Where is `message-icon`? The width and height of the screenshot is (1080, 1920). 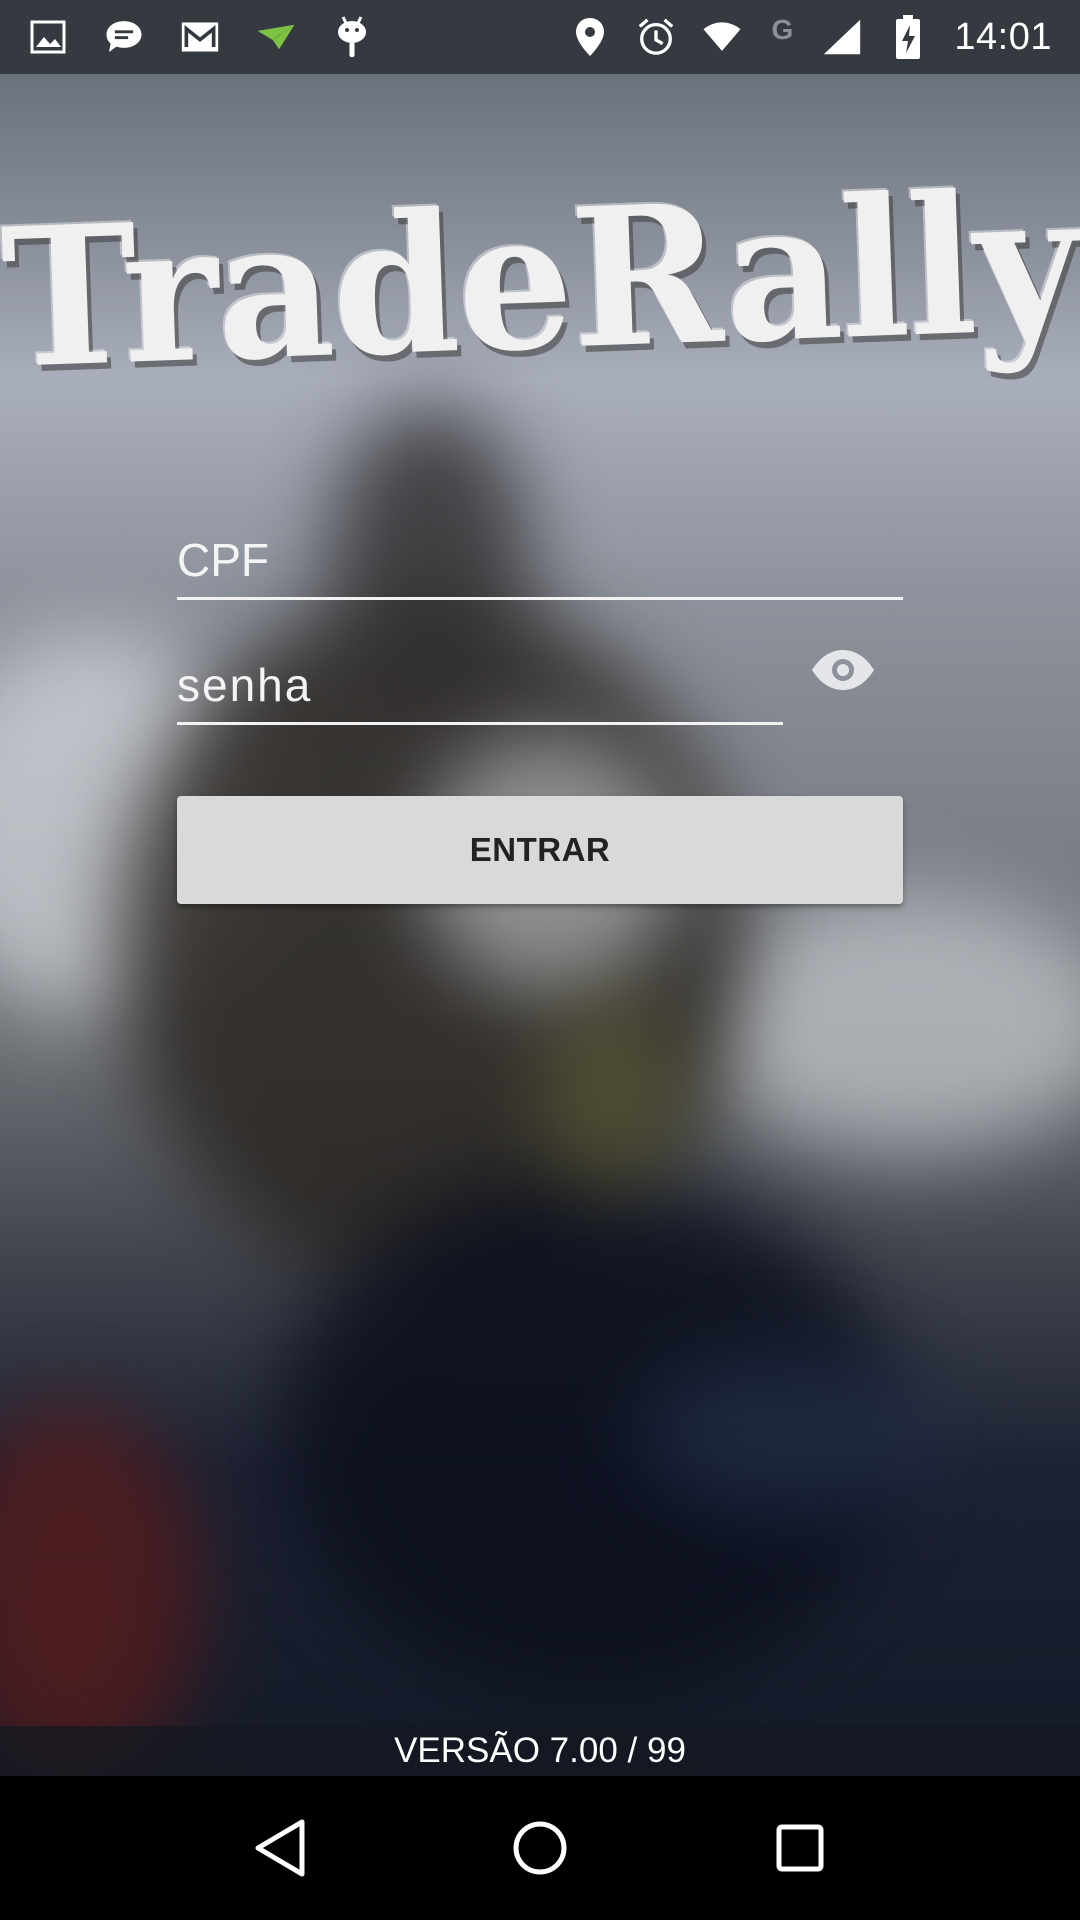
message-icon is located at coordinates (124, 37).